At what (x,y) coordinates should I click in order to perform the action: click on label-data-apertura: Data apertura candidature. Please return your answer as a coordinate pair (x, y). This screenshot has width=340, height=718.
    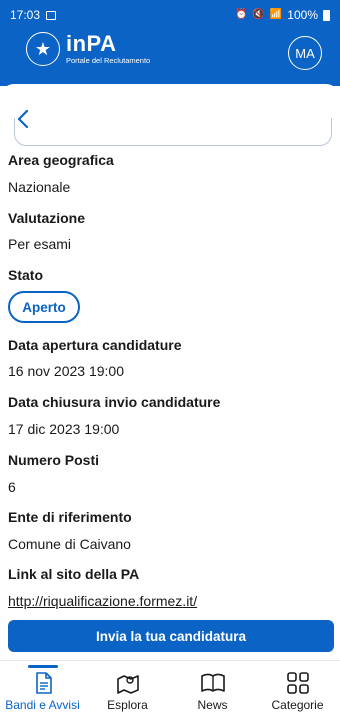
    Looking at the image, I should click on (95, 345).